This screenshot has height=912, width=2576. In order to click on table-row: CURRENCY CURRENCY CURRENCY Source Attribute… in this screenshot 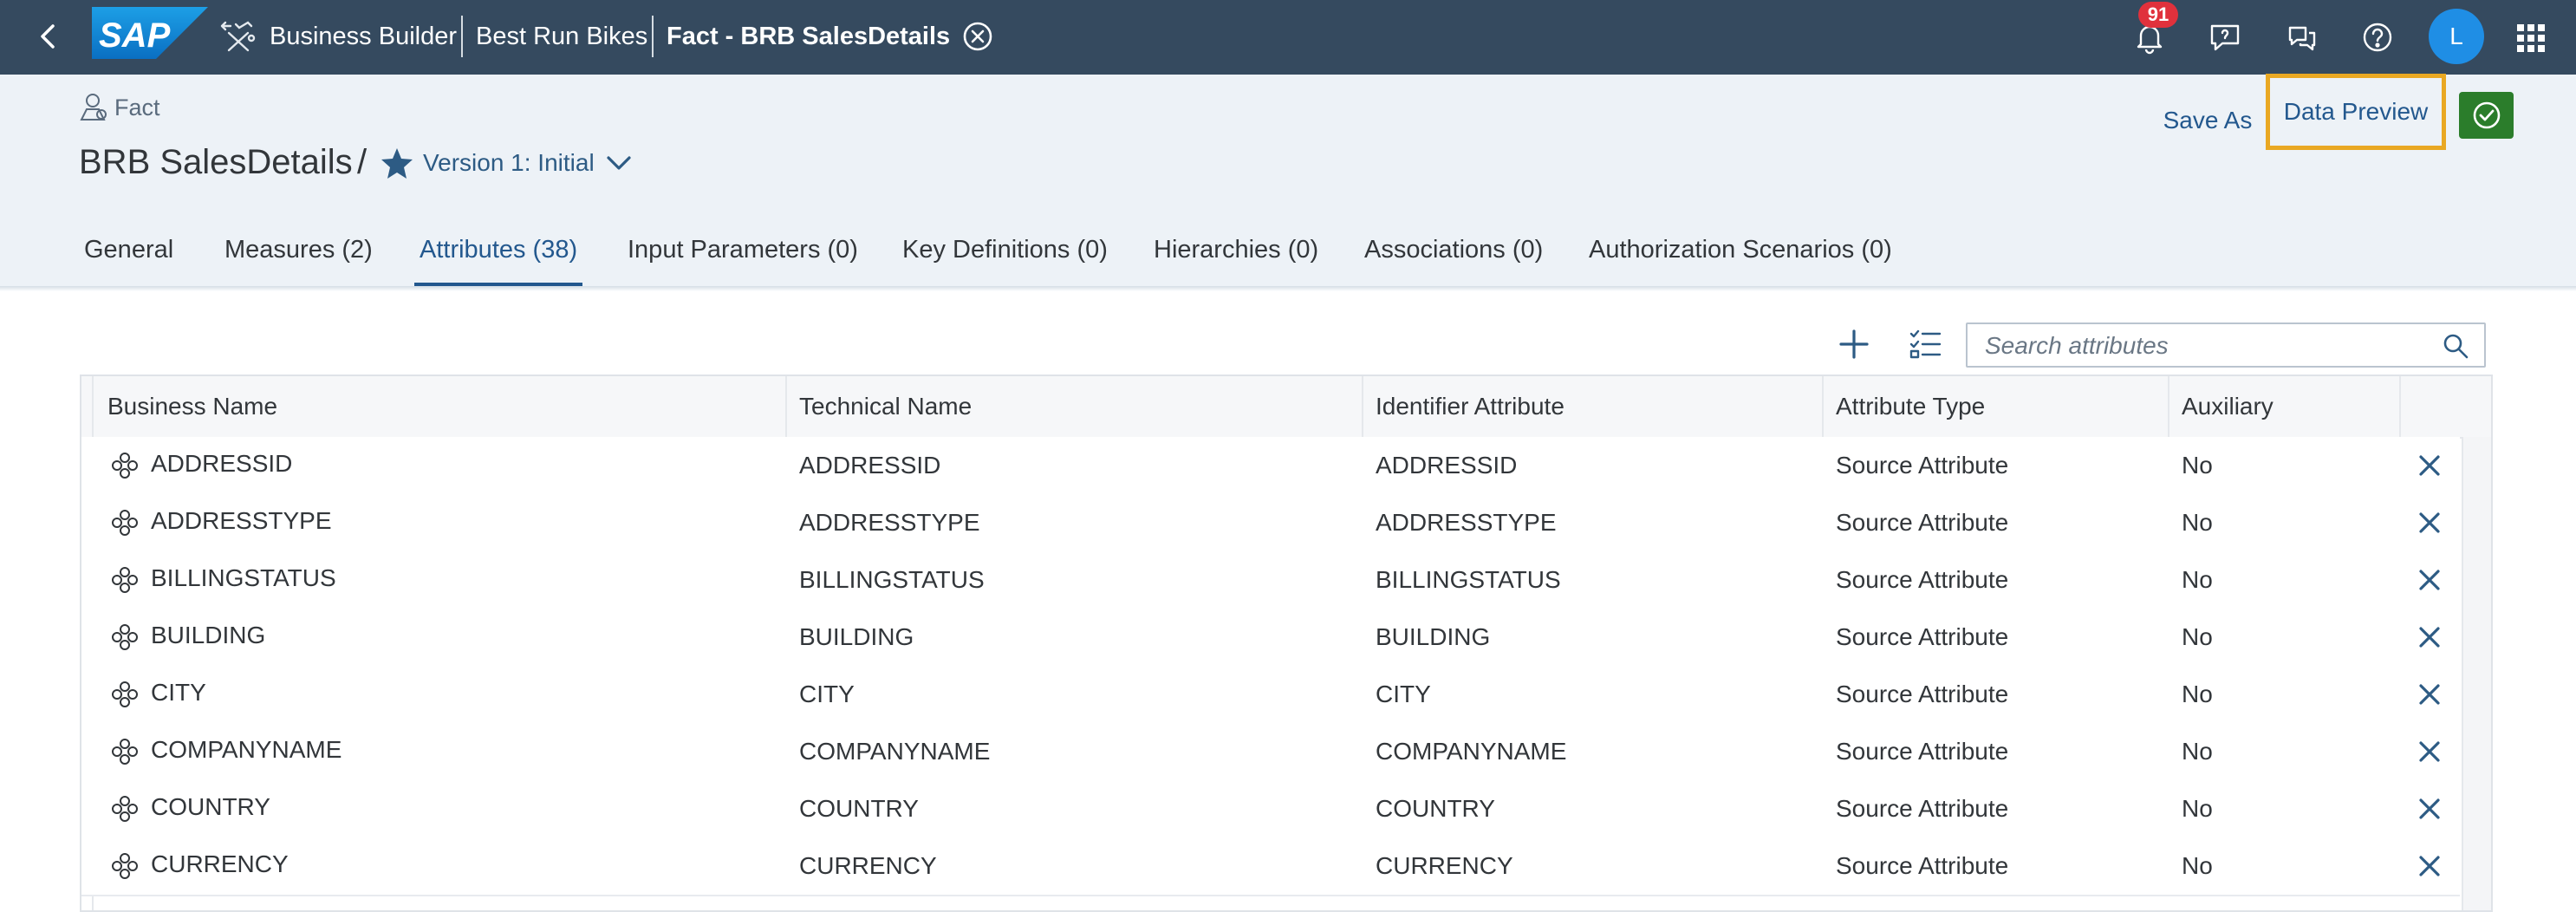, I will do `click(1270, 866)`.